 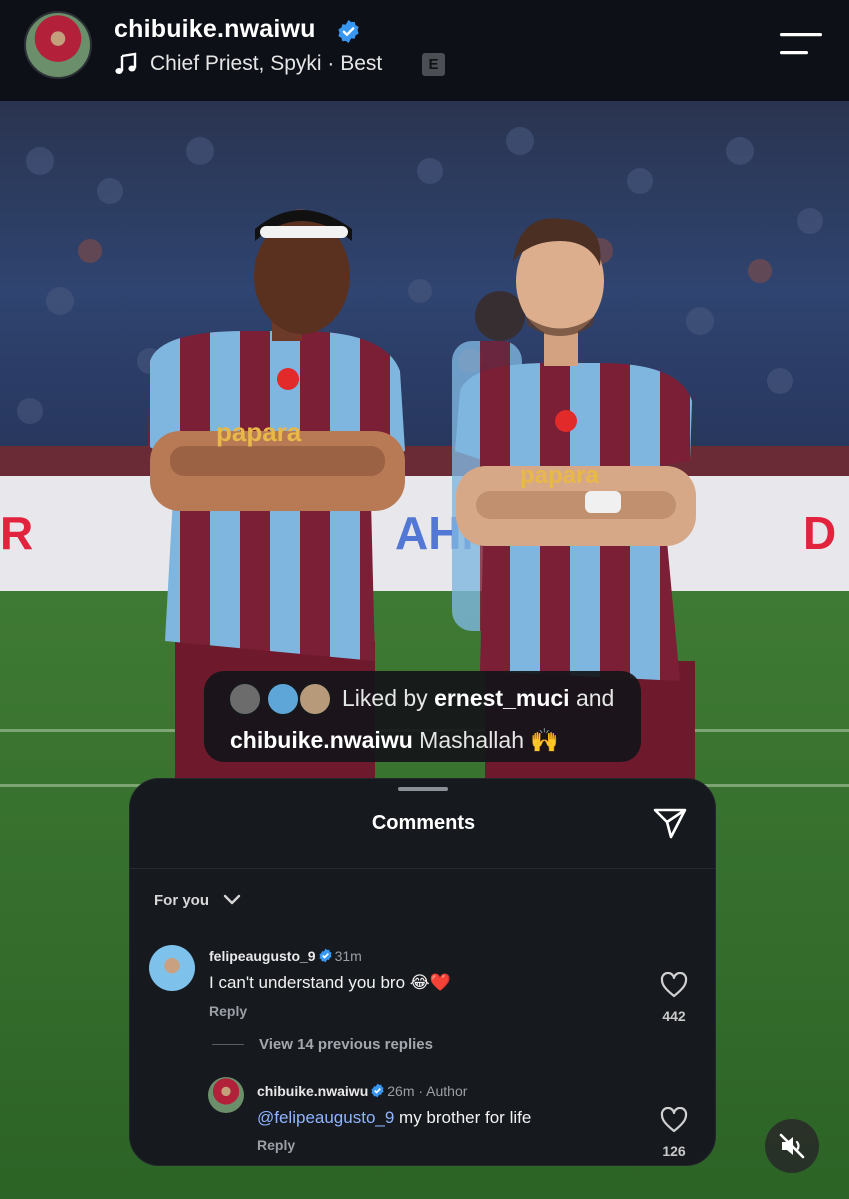 What do you see at coordinates (312, 1091) in the screenshot?
I see `reply-username-text: chibuike.nwaiwu` at bounding box center [312, 1091].